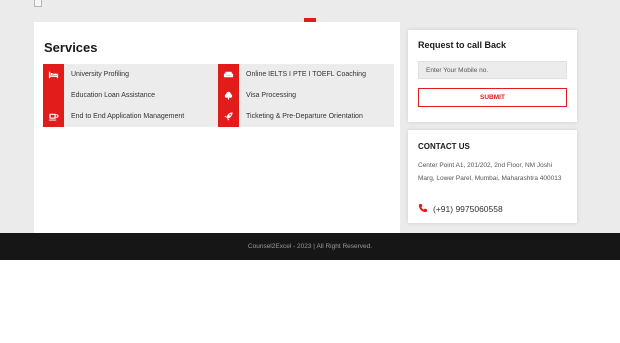 This screenshot has width=620, height=343. I want to click on service-label: Visa Processing, so click(271, 95).